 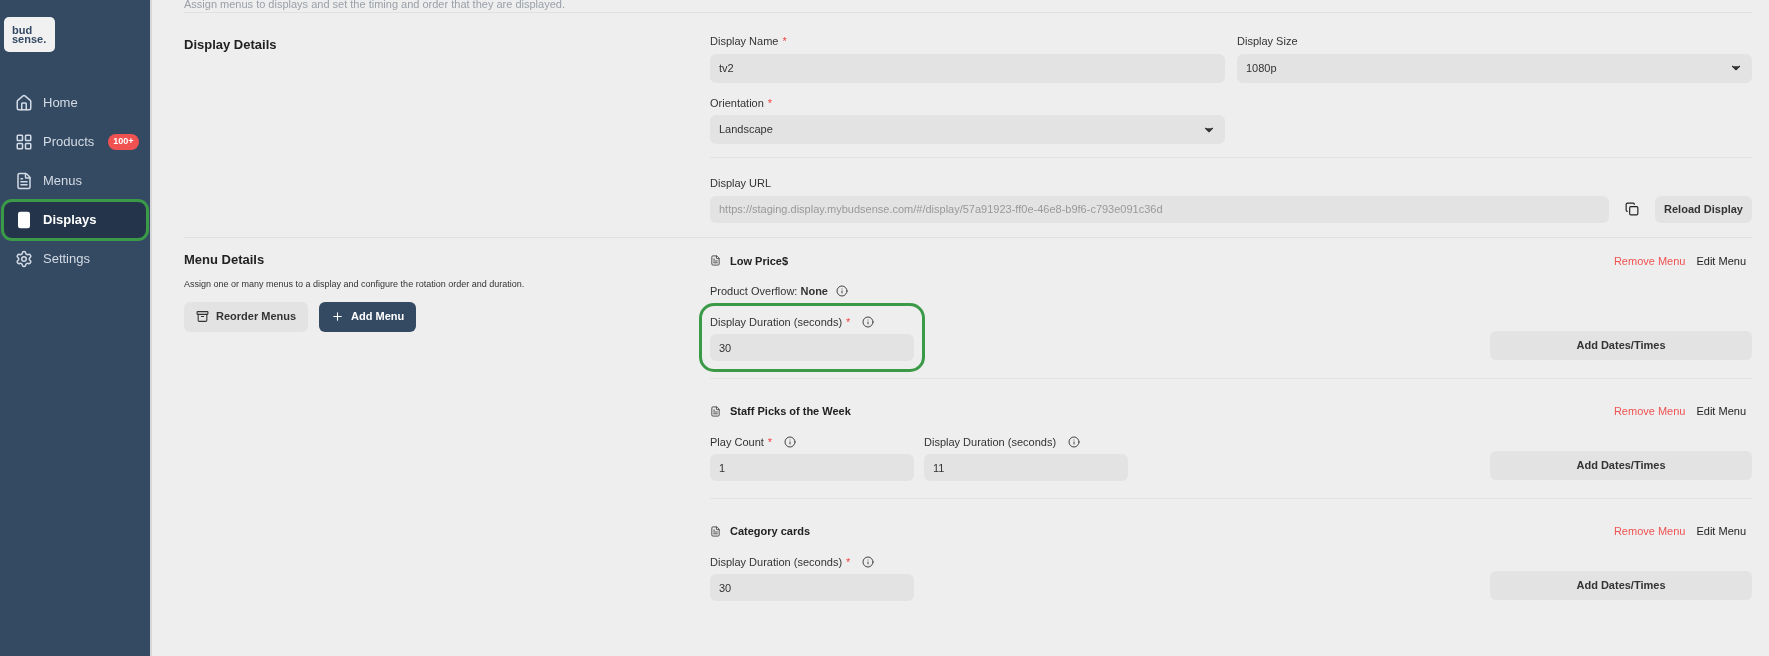 What do you see at coordinates (75, 103) in the screenshot?
I see `nav-item: Home` at bounding box center [75, 103].